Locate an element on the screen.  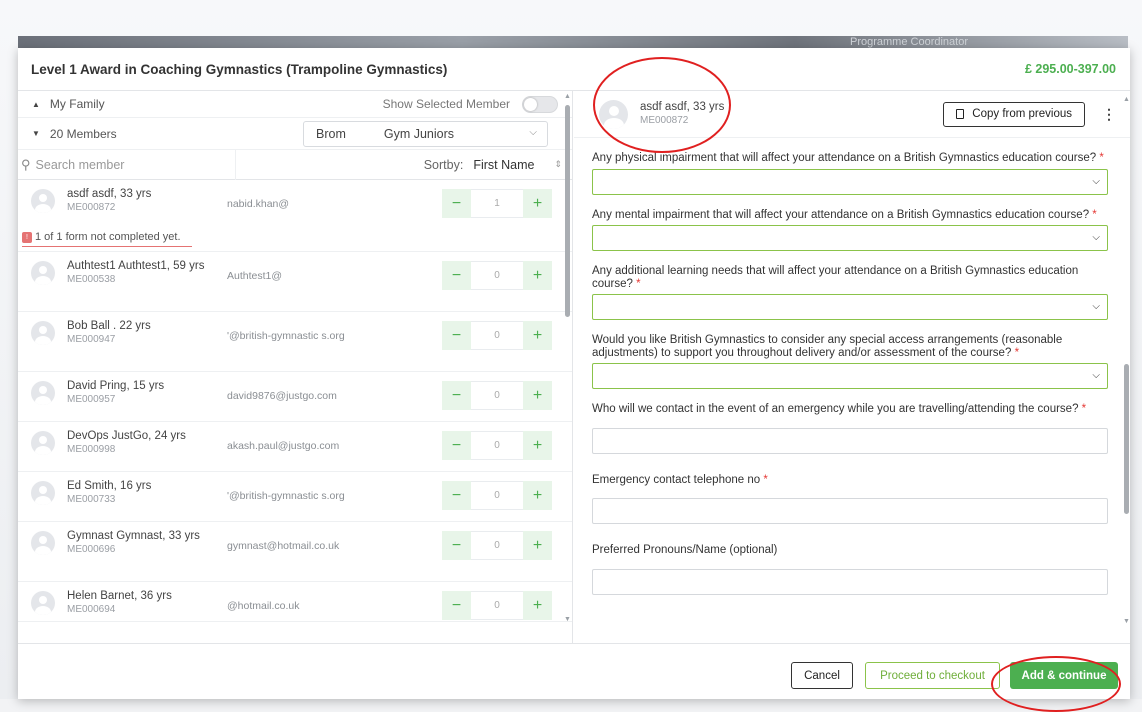
members-count: 20 Members is located at coordinates (83, 133).